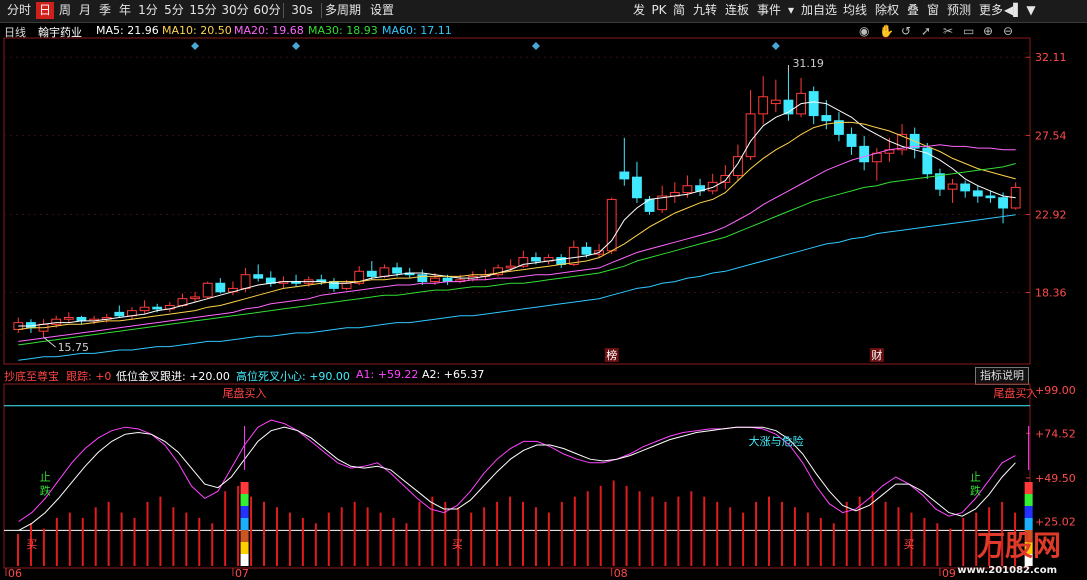 Image resolution: width=1087 pixels, height=580 pixels. Describe the element at coordinates (60, 32) in the screenshot. I see `stock-name: 翰宇药业` at that location.